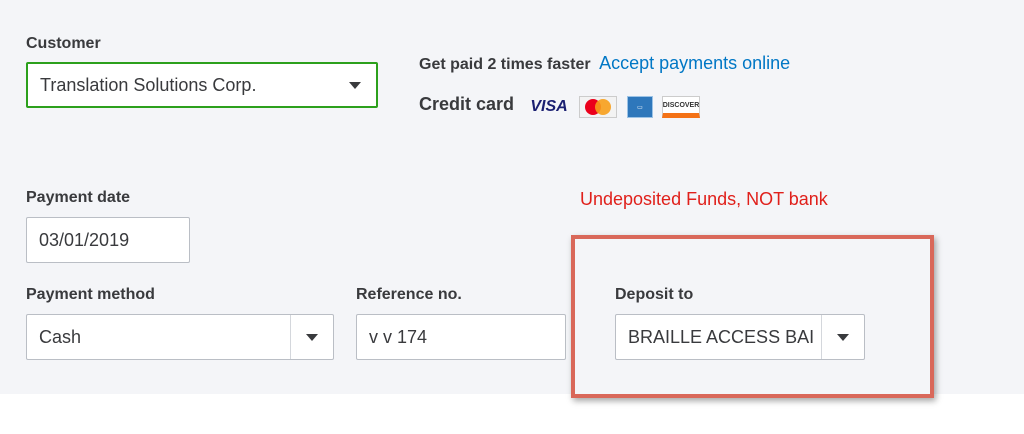  Describe the element at coordinates (148, 84) in the screenshot. I see `customer-value: Translation Solutions Corp.` at that location.